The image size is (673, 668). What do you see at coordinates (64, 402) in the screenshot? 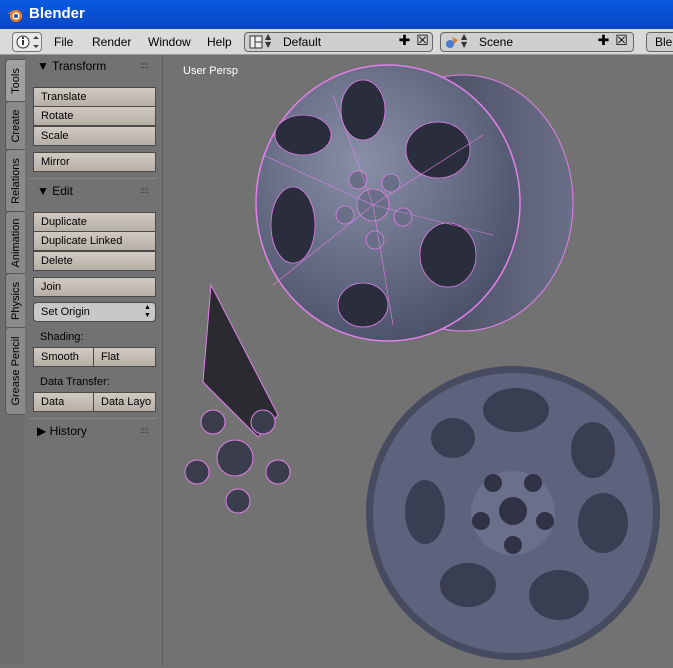
I see `data-transfer-button: Data` at bounding box center [64, 402].